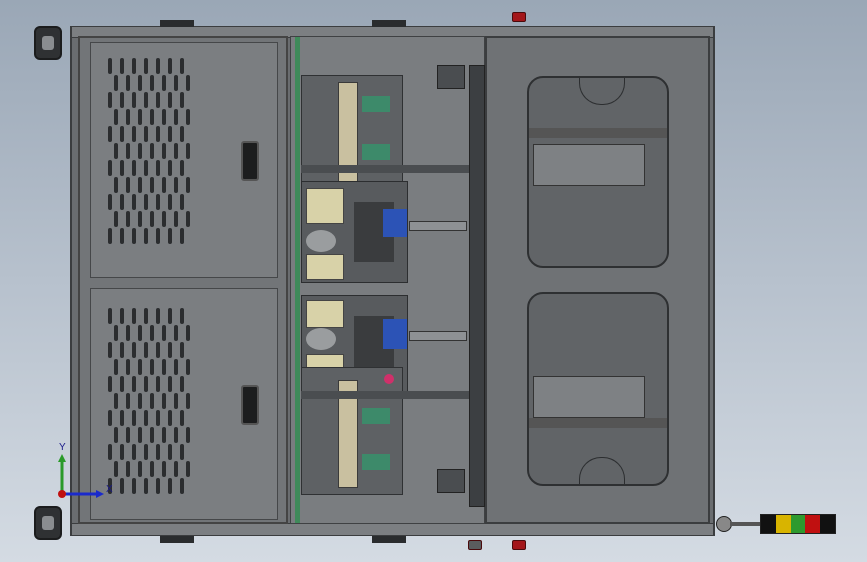  I want to click on shaft, so click(438, 336).